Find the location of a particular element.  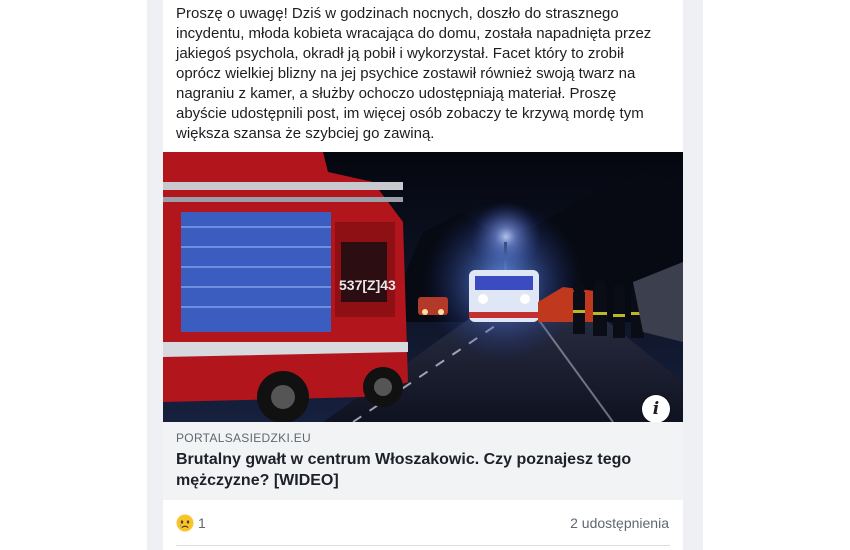

reaction-count: 1 is located at coordinates (202, 523).